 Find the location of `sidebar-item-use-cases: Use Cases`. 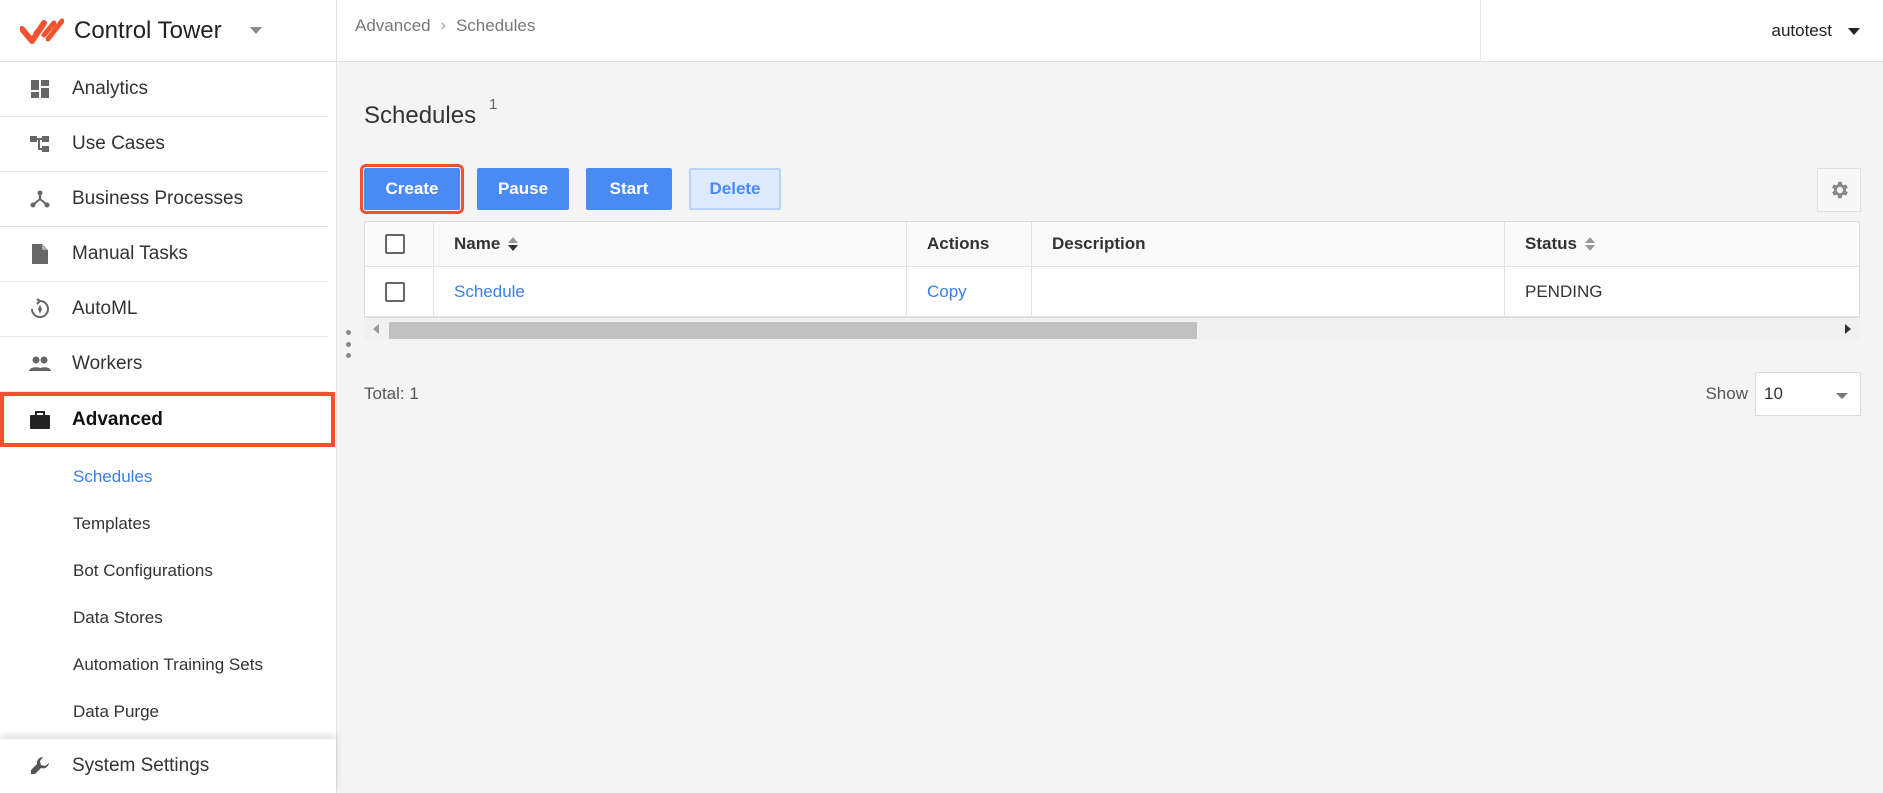

sidebar-item-use-cases: Use Cases is located at coordinates (164, 144).